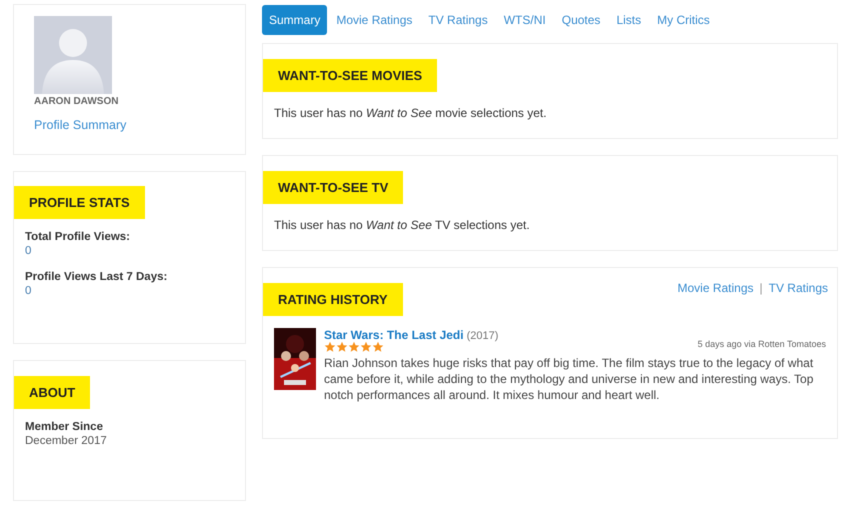  I want to click on member-since-date: December 2017, so click(66, 441).